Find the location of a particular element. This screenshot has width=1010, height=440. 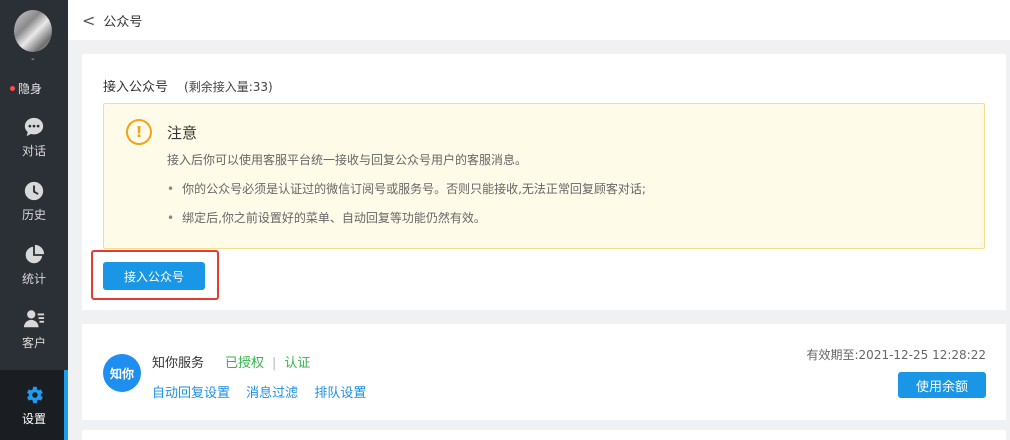

account-name: 知你服务 is located at coordinates (178, 363).